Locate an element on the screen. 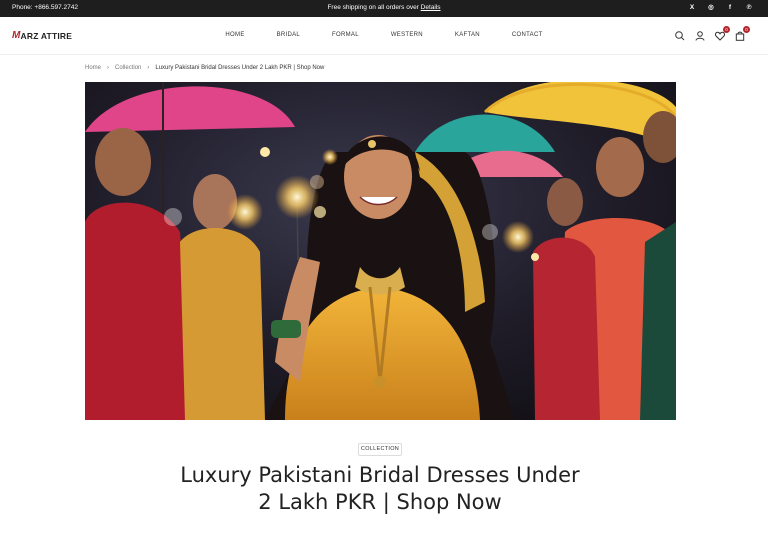 The image size is (768, 536). instagram-icon: ◎ is located at coordinates (711, 8).